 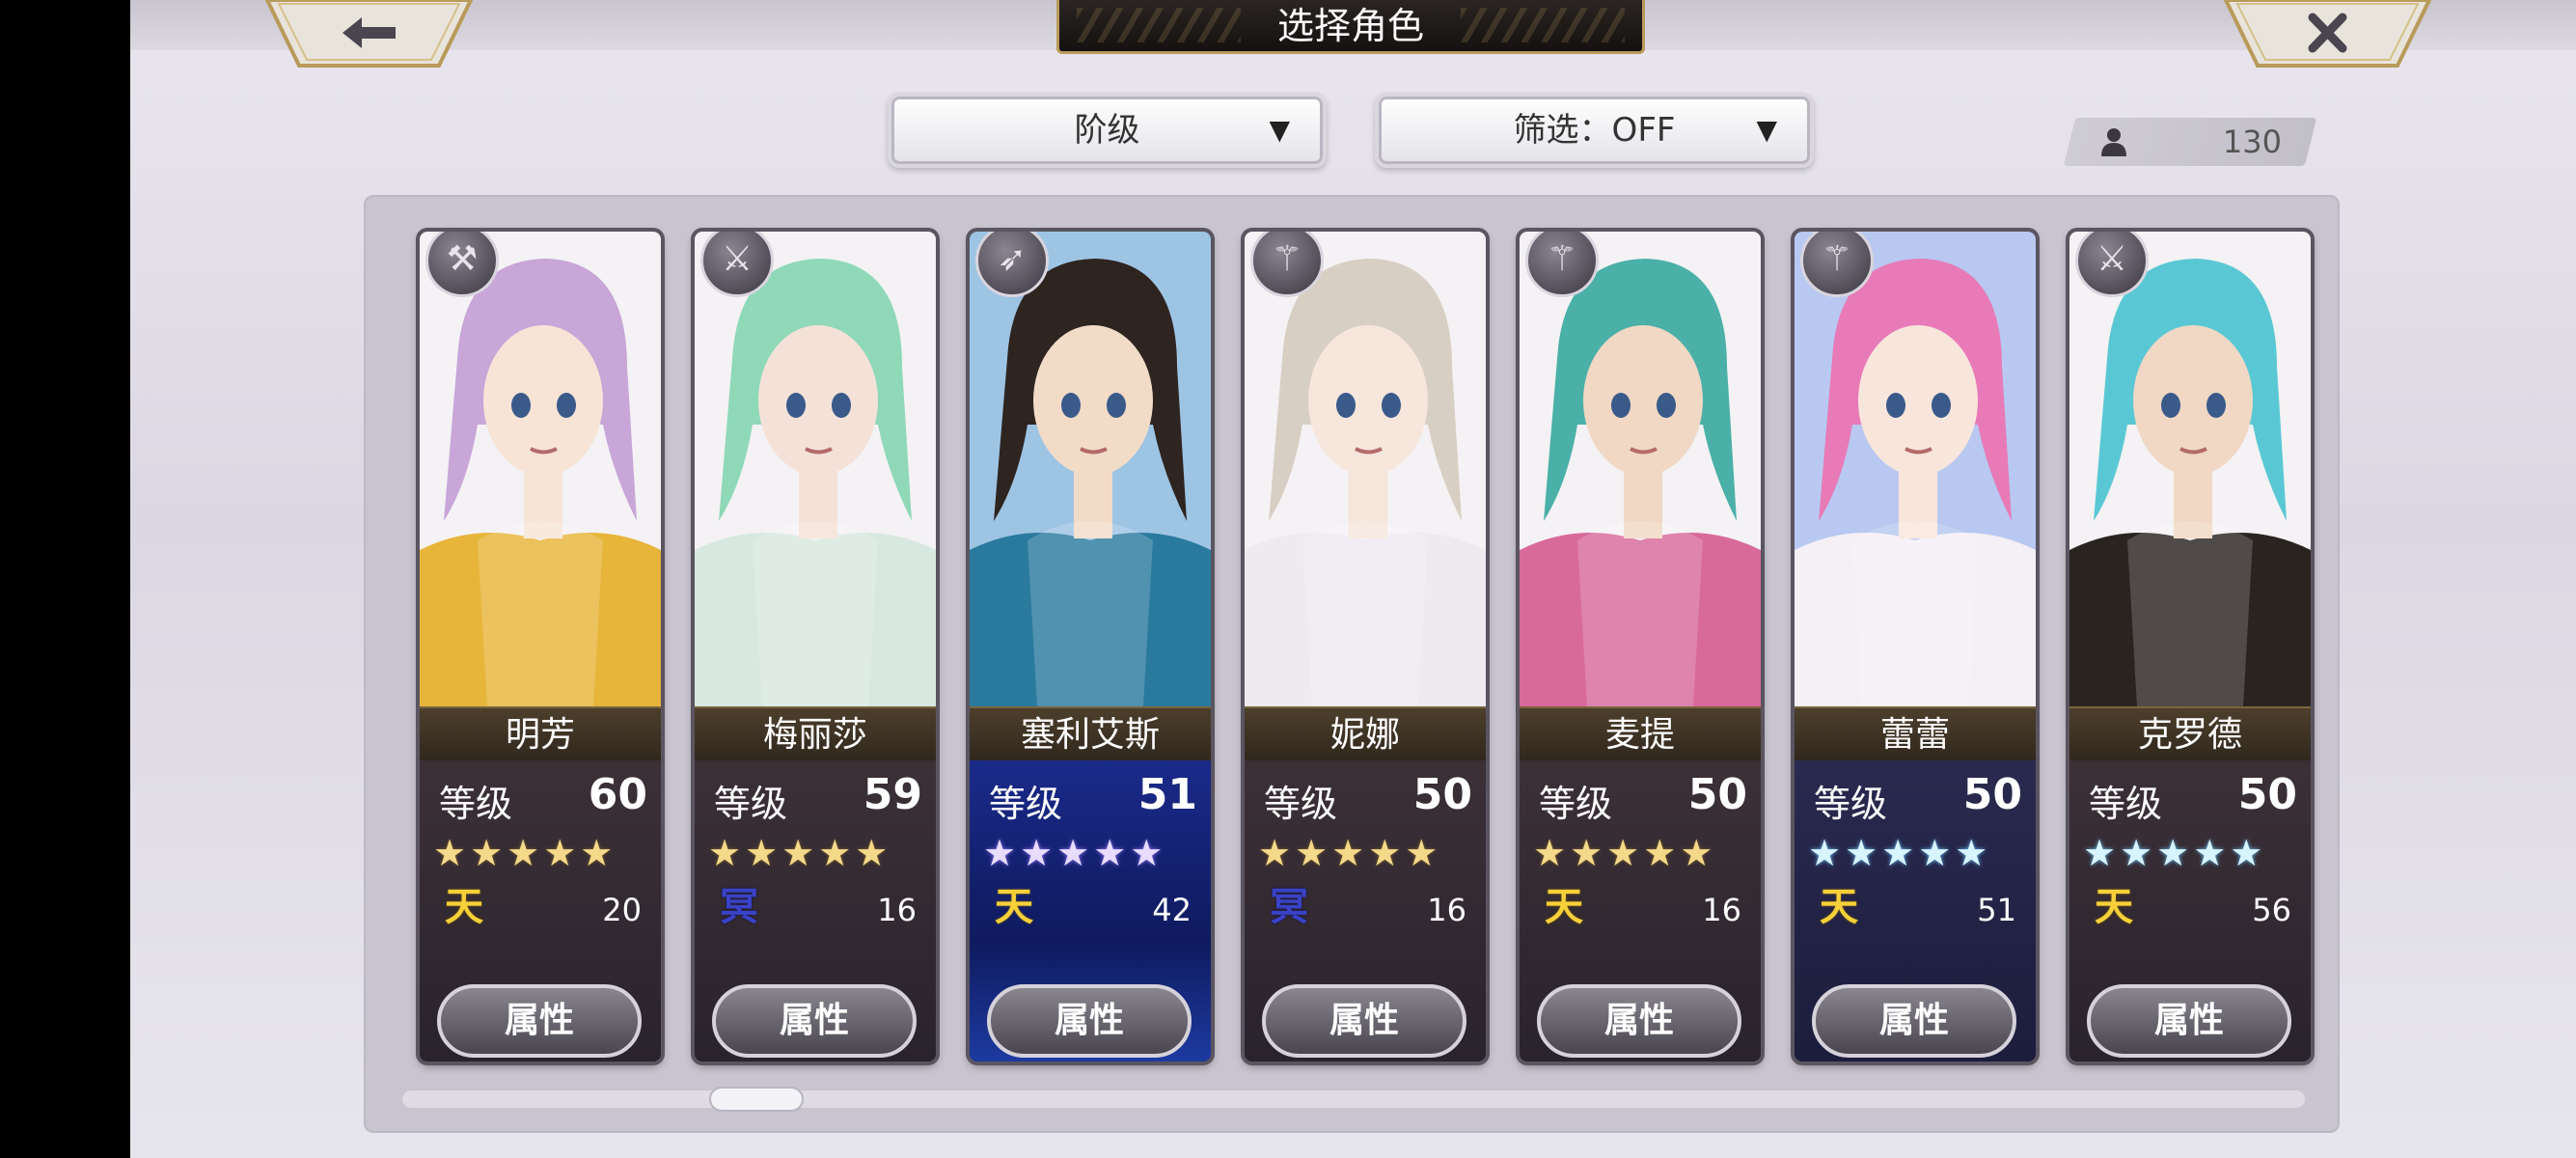 What do you see at coordinates (65, 579) in the screenshot?
I see `device-bezel` at bounding box center [65, 579].